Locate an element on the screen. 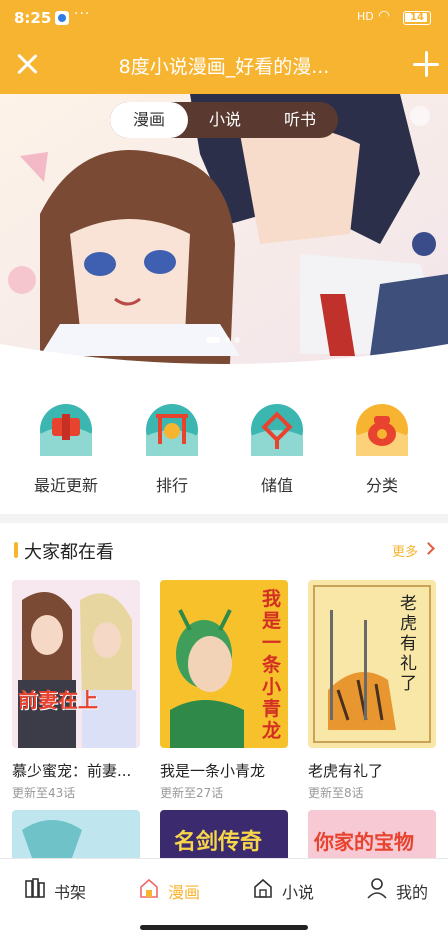 The height and width of the screenshot is (938, 448). update-icon is located at coordinates (66, 430).